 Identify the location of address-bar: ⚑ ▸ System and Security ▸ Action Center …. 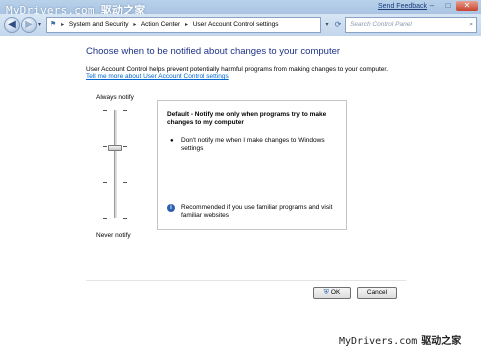
(183, 25).